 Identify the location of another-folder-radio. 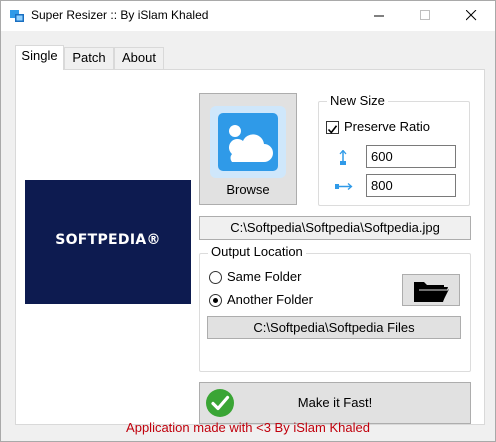
(215, 300).